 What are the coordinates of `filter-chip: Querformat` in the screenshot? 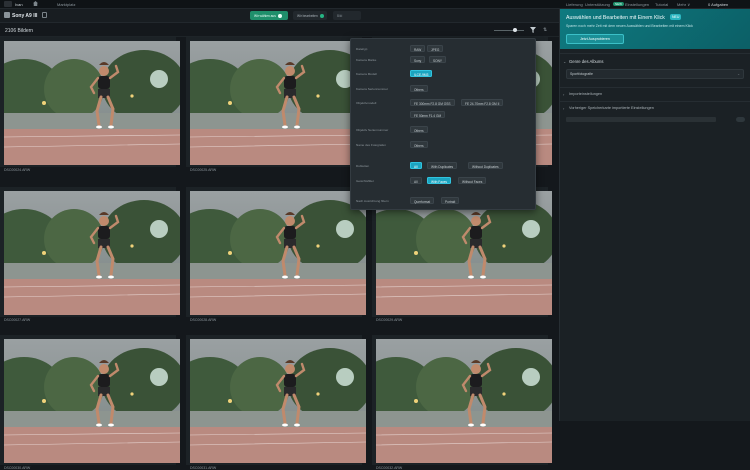 It's located at (422, 200).